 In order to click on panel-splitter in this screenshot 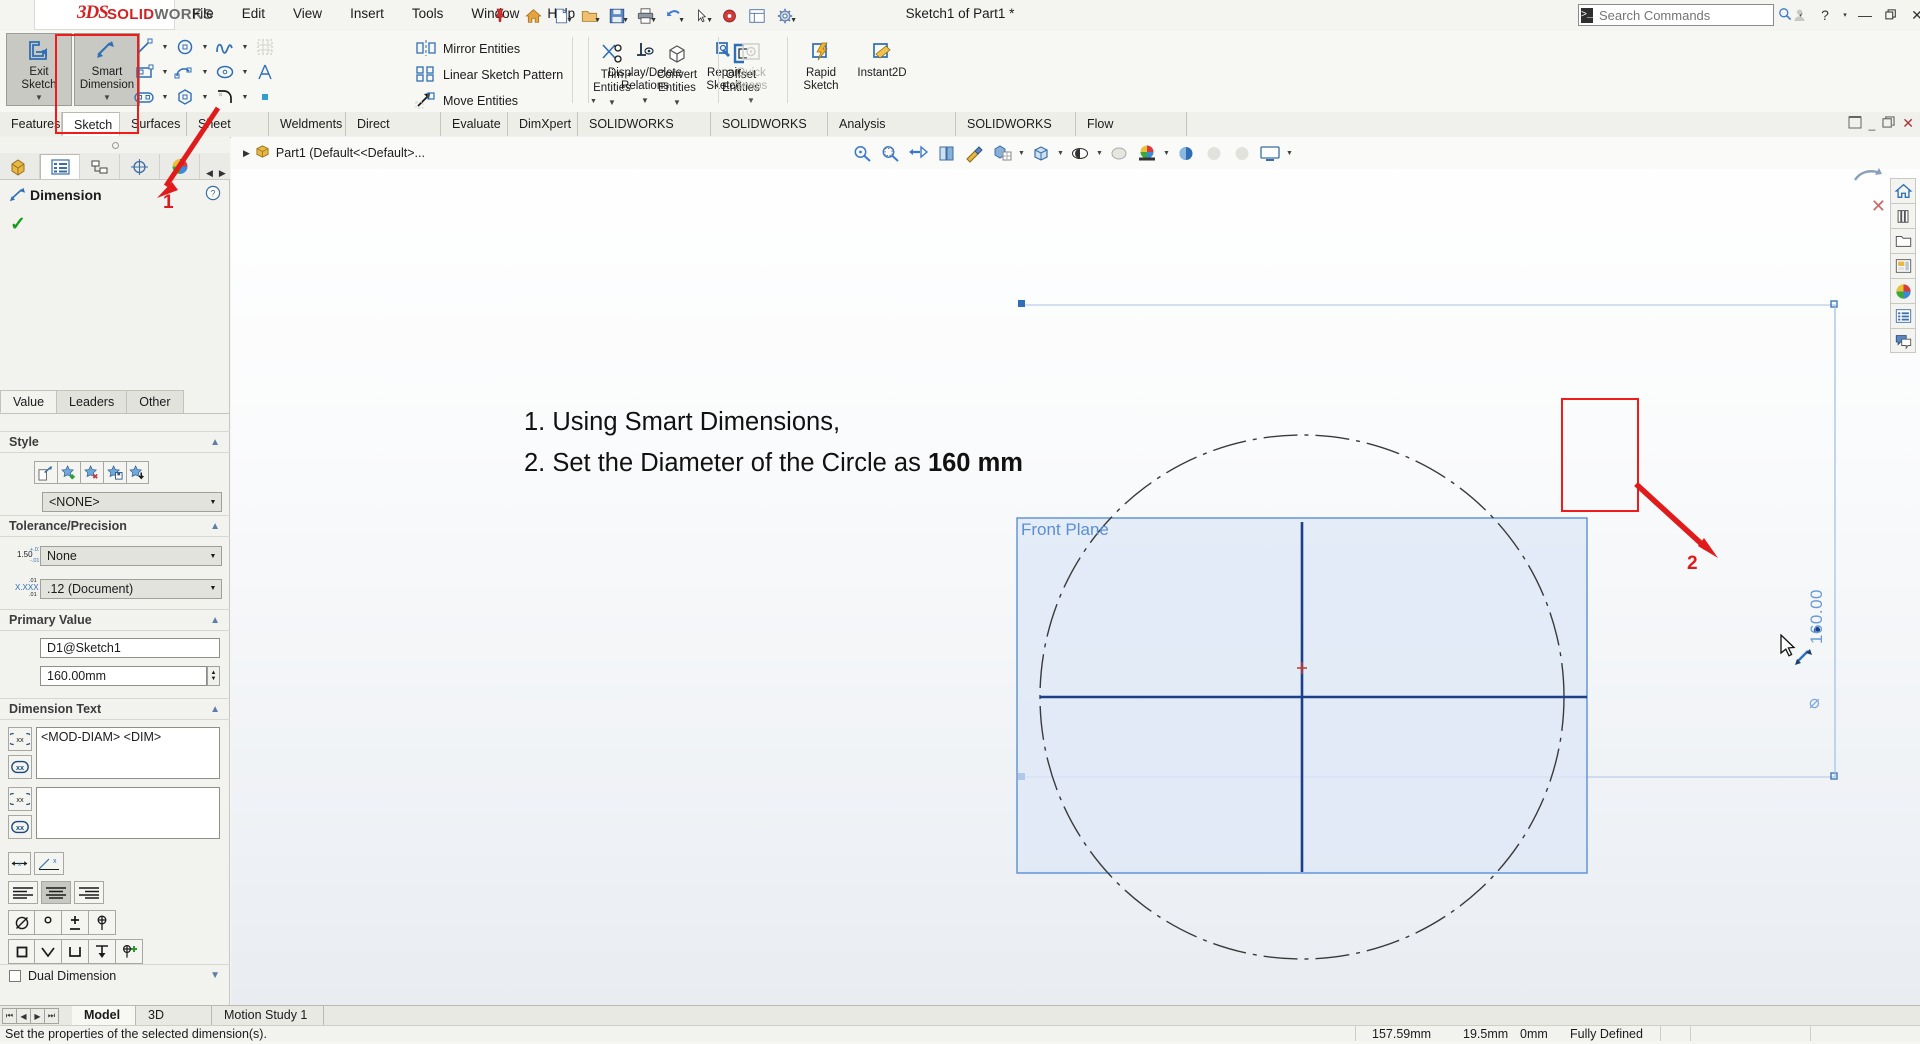, I will do `click(115, 145)`.